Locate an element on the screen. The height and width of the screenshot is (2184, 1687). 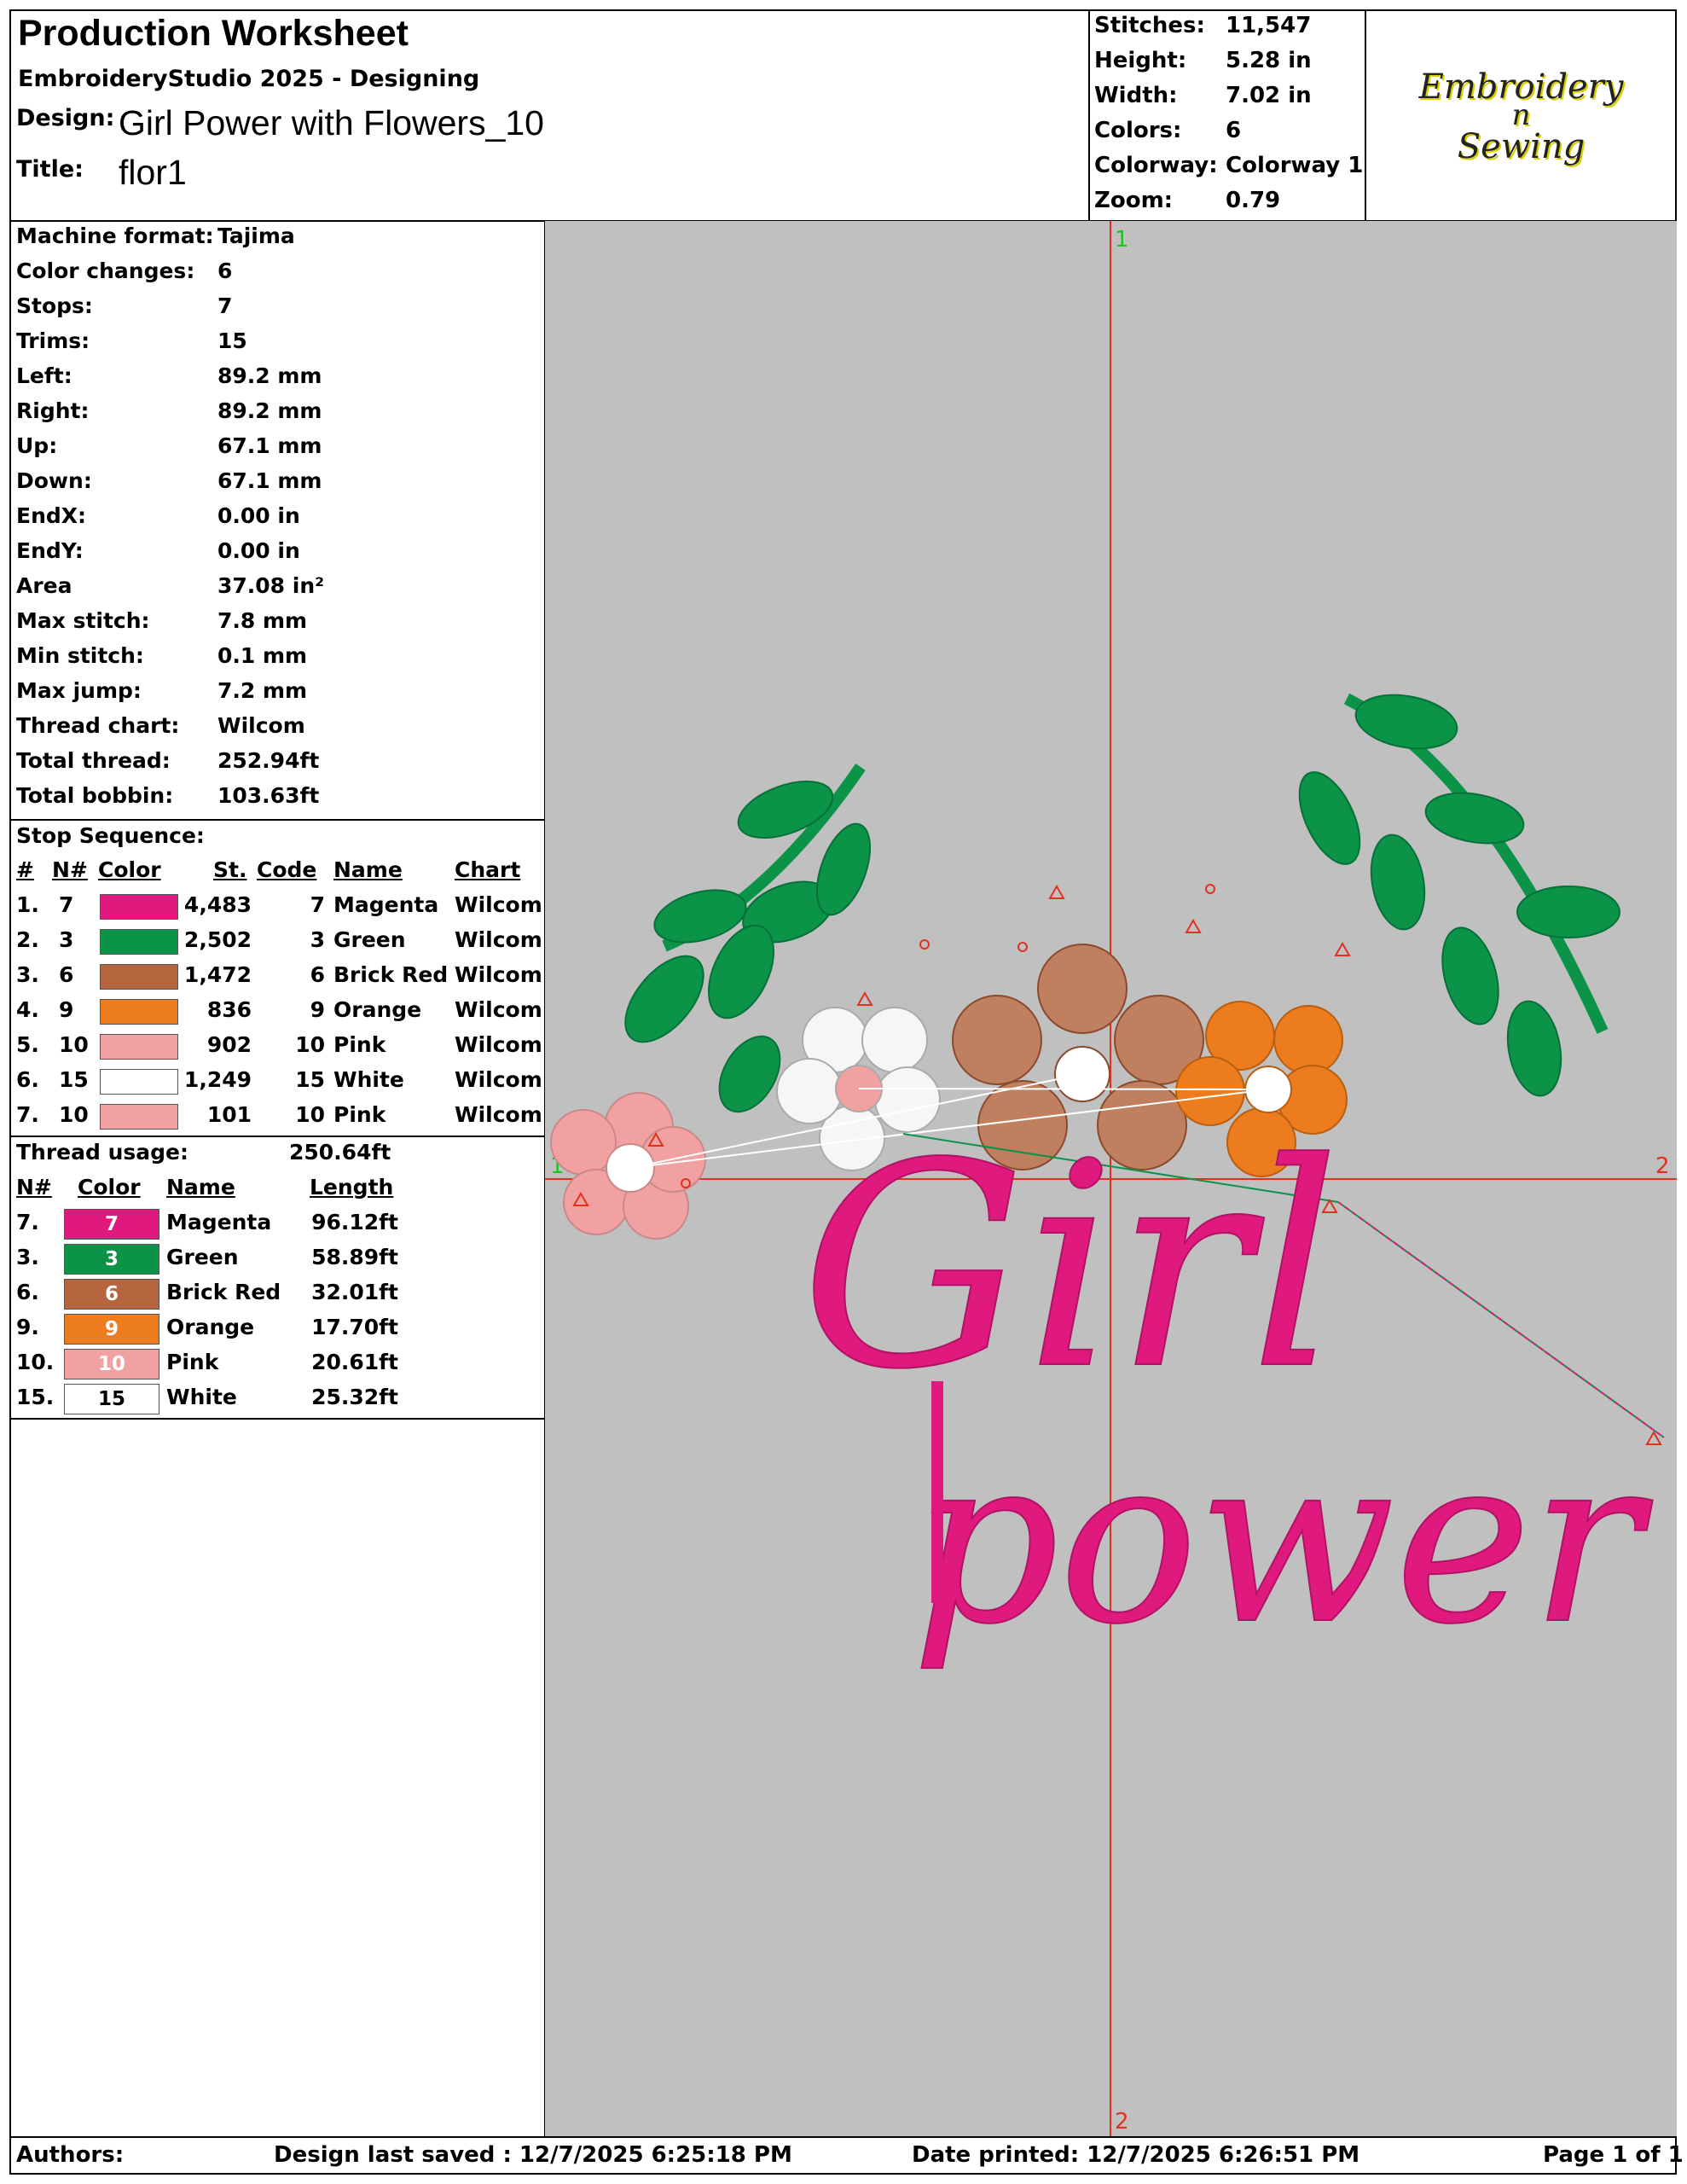
needle-number: 9. is located at coordinates (28, 1327).